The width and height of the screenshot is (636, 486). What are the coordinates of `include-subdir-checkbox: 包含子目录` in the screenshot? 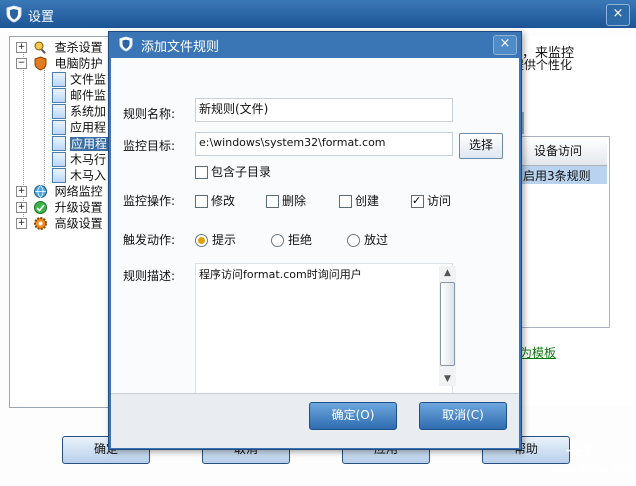 It's located at (233, 172).